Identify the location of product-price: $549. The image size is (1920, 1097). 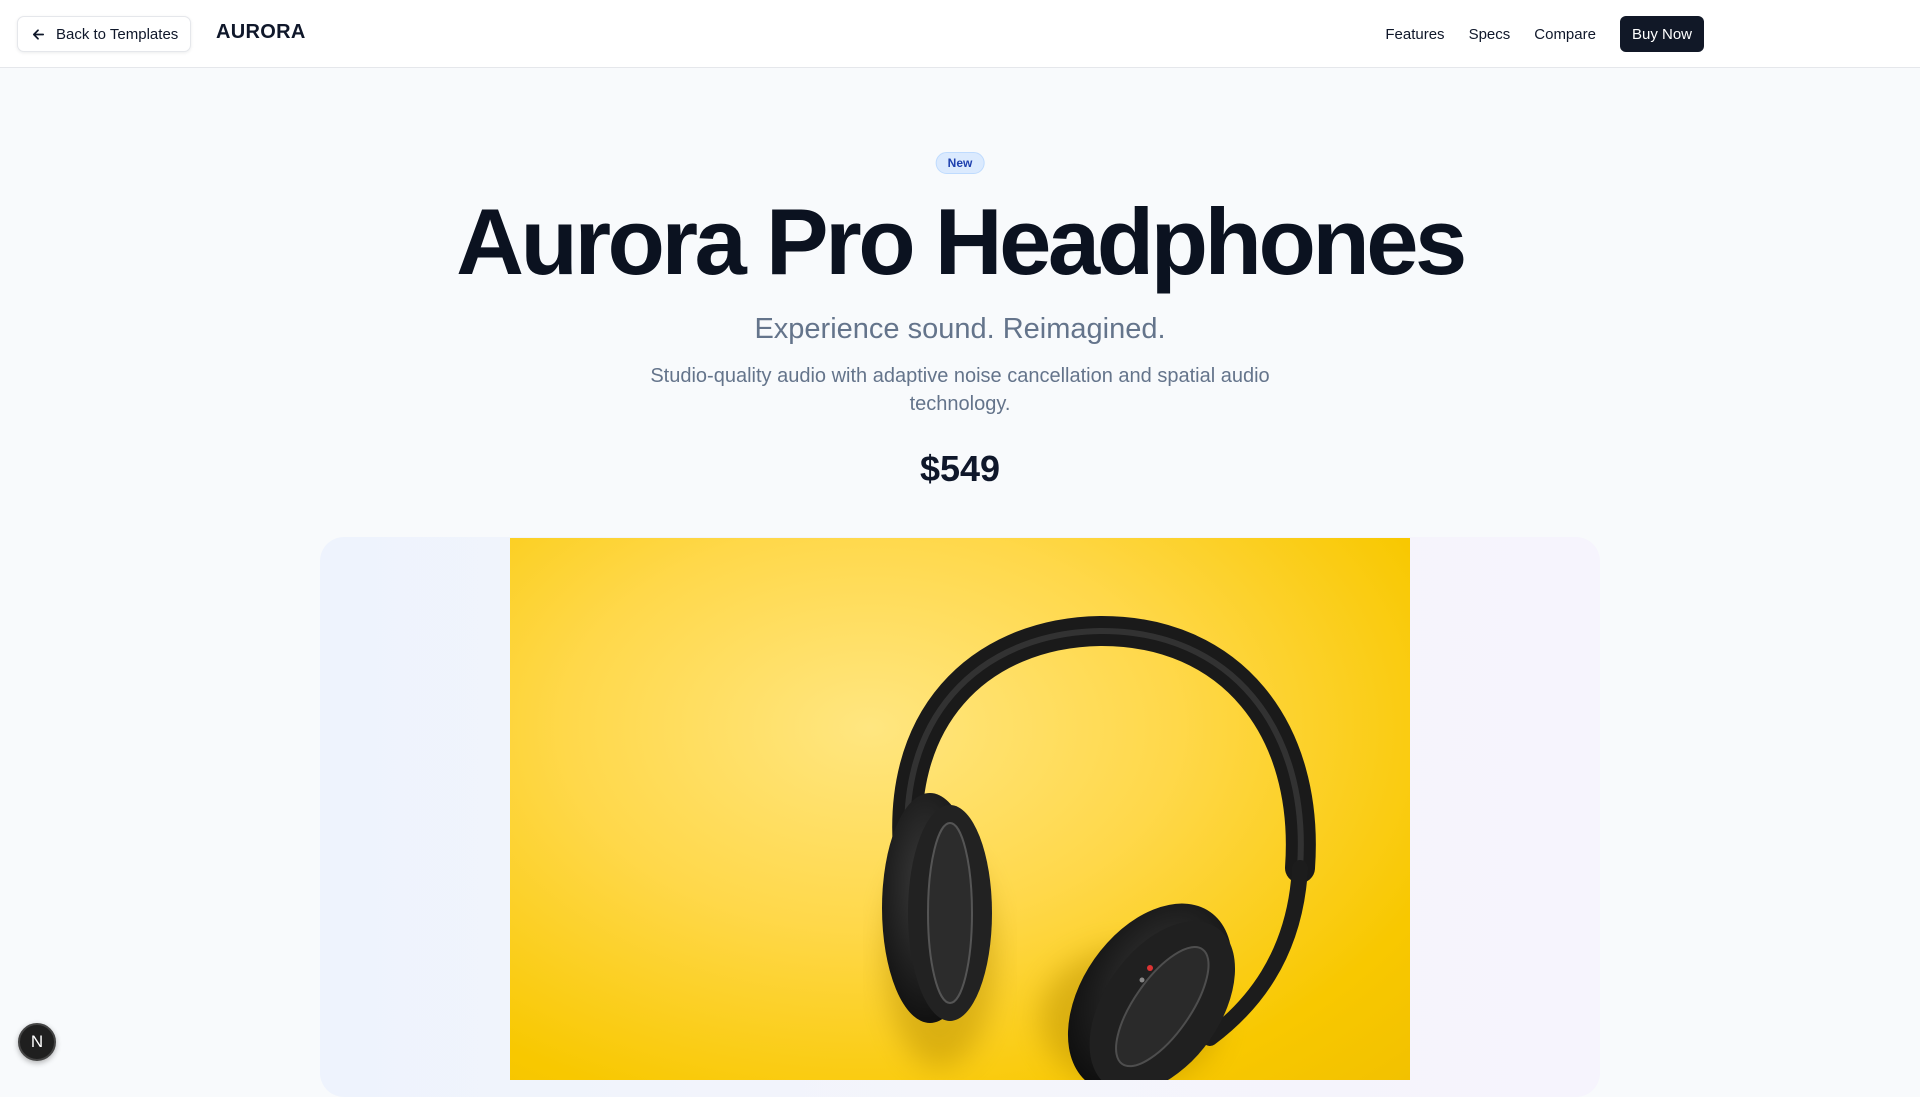
(960, 468).